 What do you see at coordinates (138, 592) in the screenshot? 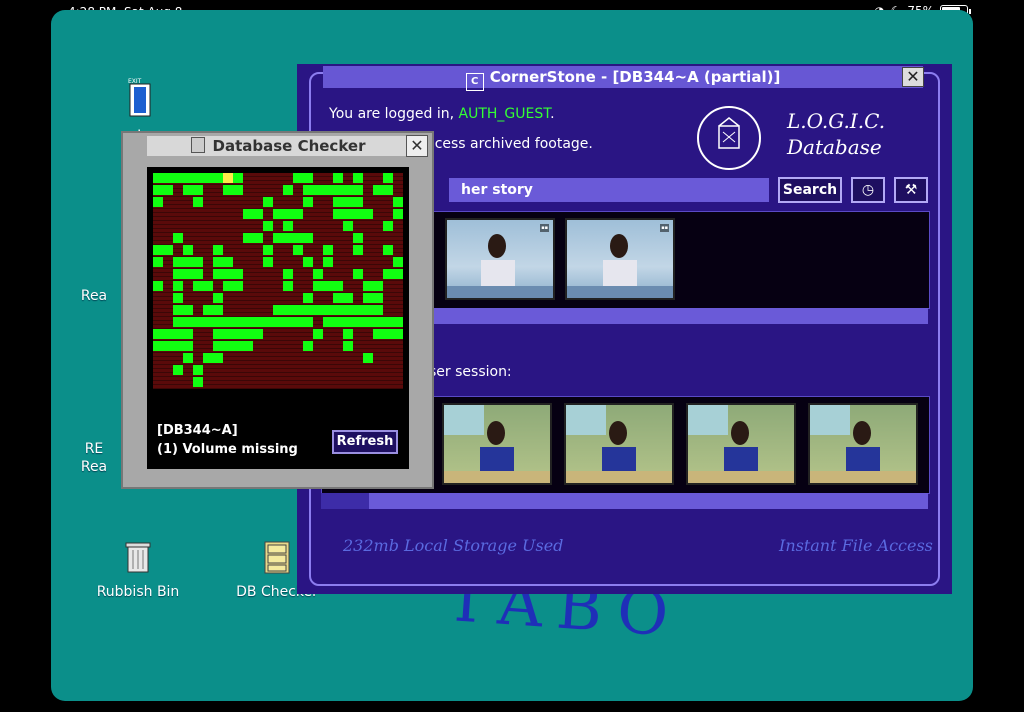
I see `desktop-icon-label: Rubbish Bin` at bounding box center [138, 592].